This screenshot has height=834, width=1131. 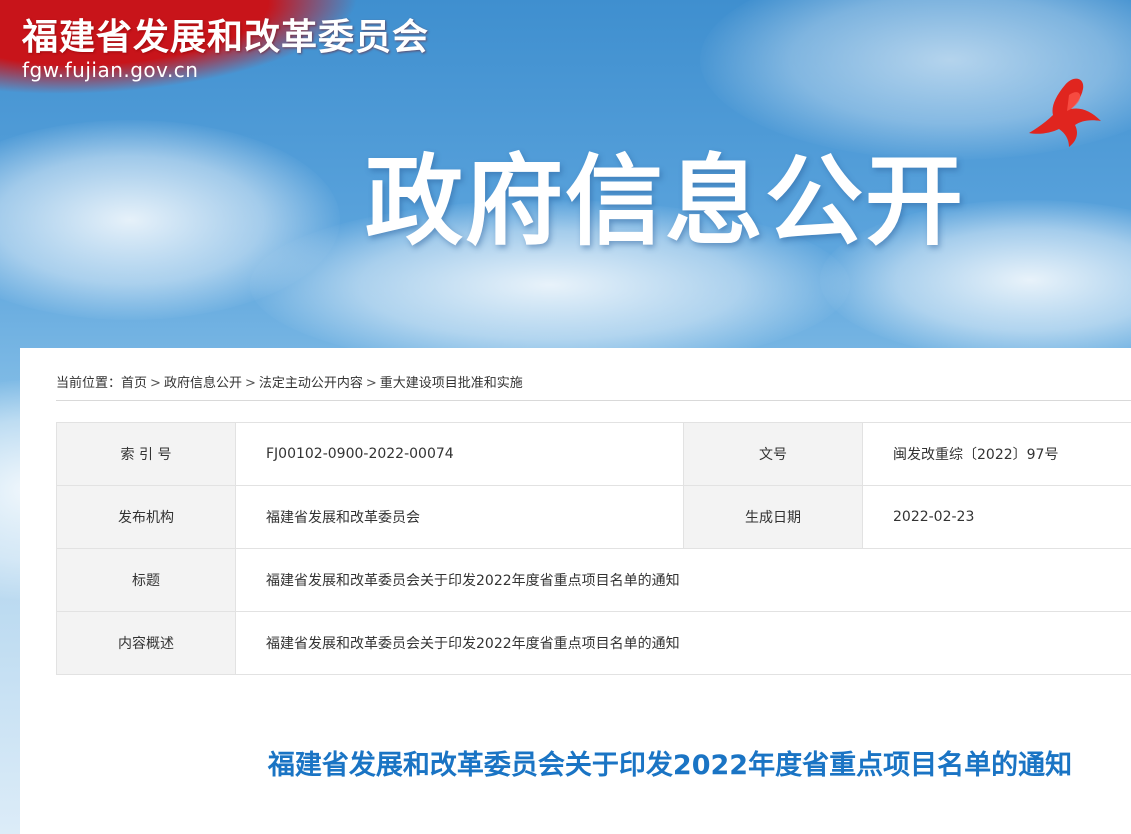 What do you see at coordinates (89, 383) in the screenshot?
I see `breadcrumb-prefix: 当前位置：` at bounding box center [89, 383].